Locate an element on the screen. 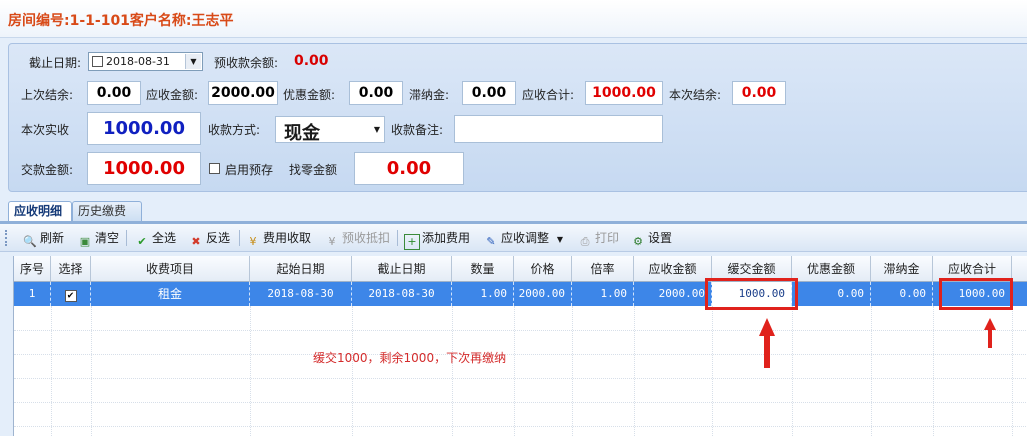 The width and height of the screenshot is (1027, 436). row-checkbox: ✔ is located at coordinates (70, 296).